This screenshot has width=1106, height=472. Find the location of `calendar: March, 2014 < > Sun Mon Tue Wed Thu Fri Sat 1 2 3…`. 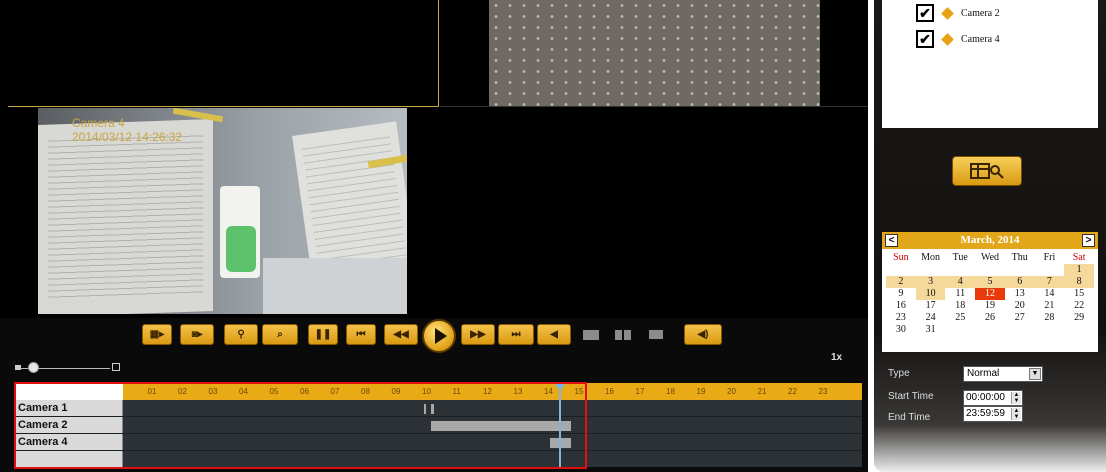

calendar: March, 2014 < > Sun Mon Tue Wed Thu Fri Sat 1 2 3… is located at coordinates (990, 292).